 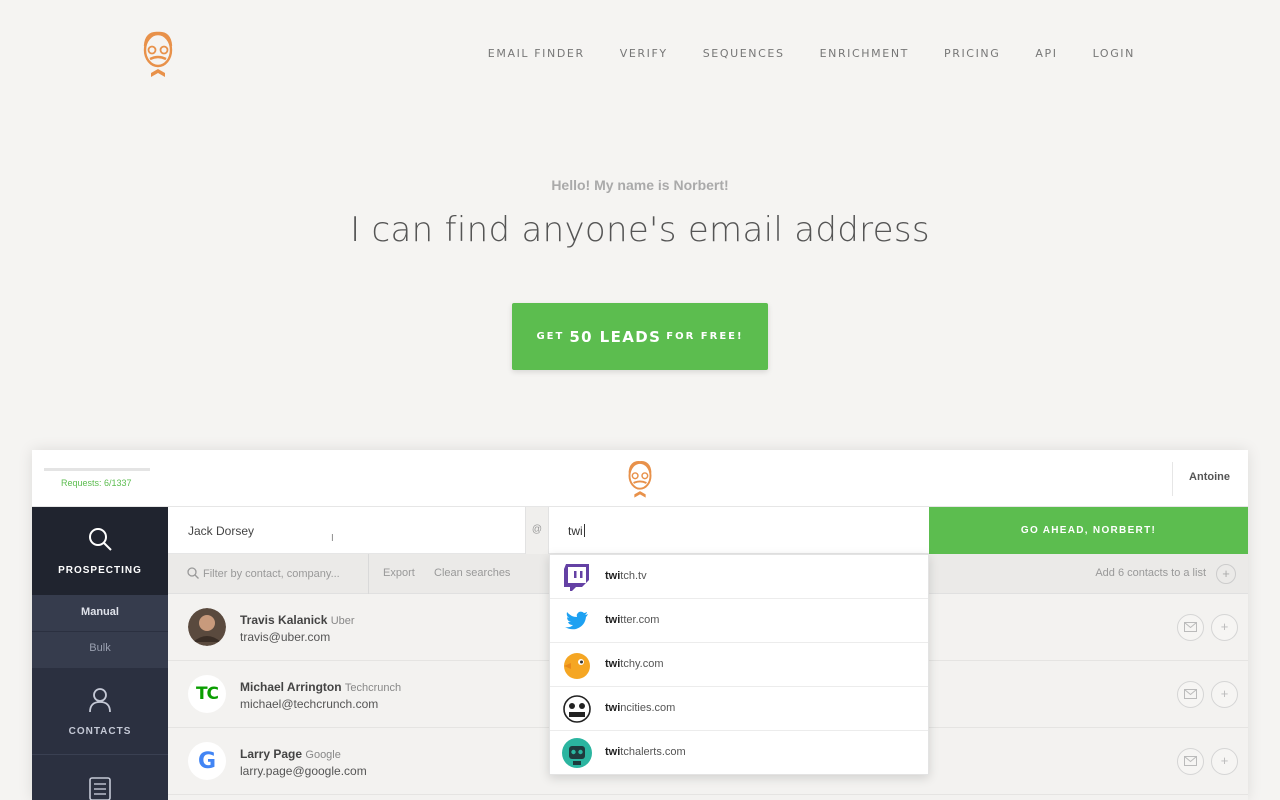 I want to click on sidebar-label-prospecting: PROSPECTING, so click(x=100, y=570).